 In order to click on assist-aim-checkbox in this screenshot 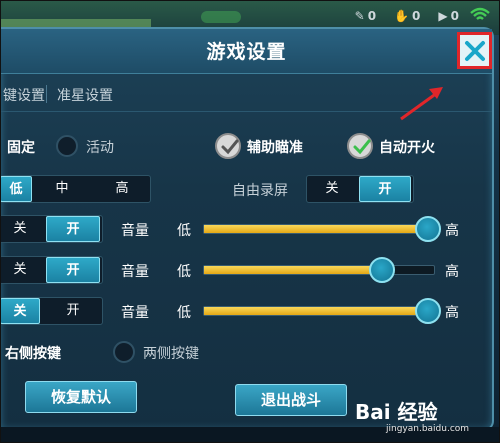, I will do `click(228, 146)`.